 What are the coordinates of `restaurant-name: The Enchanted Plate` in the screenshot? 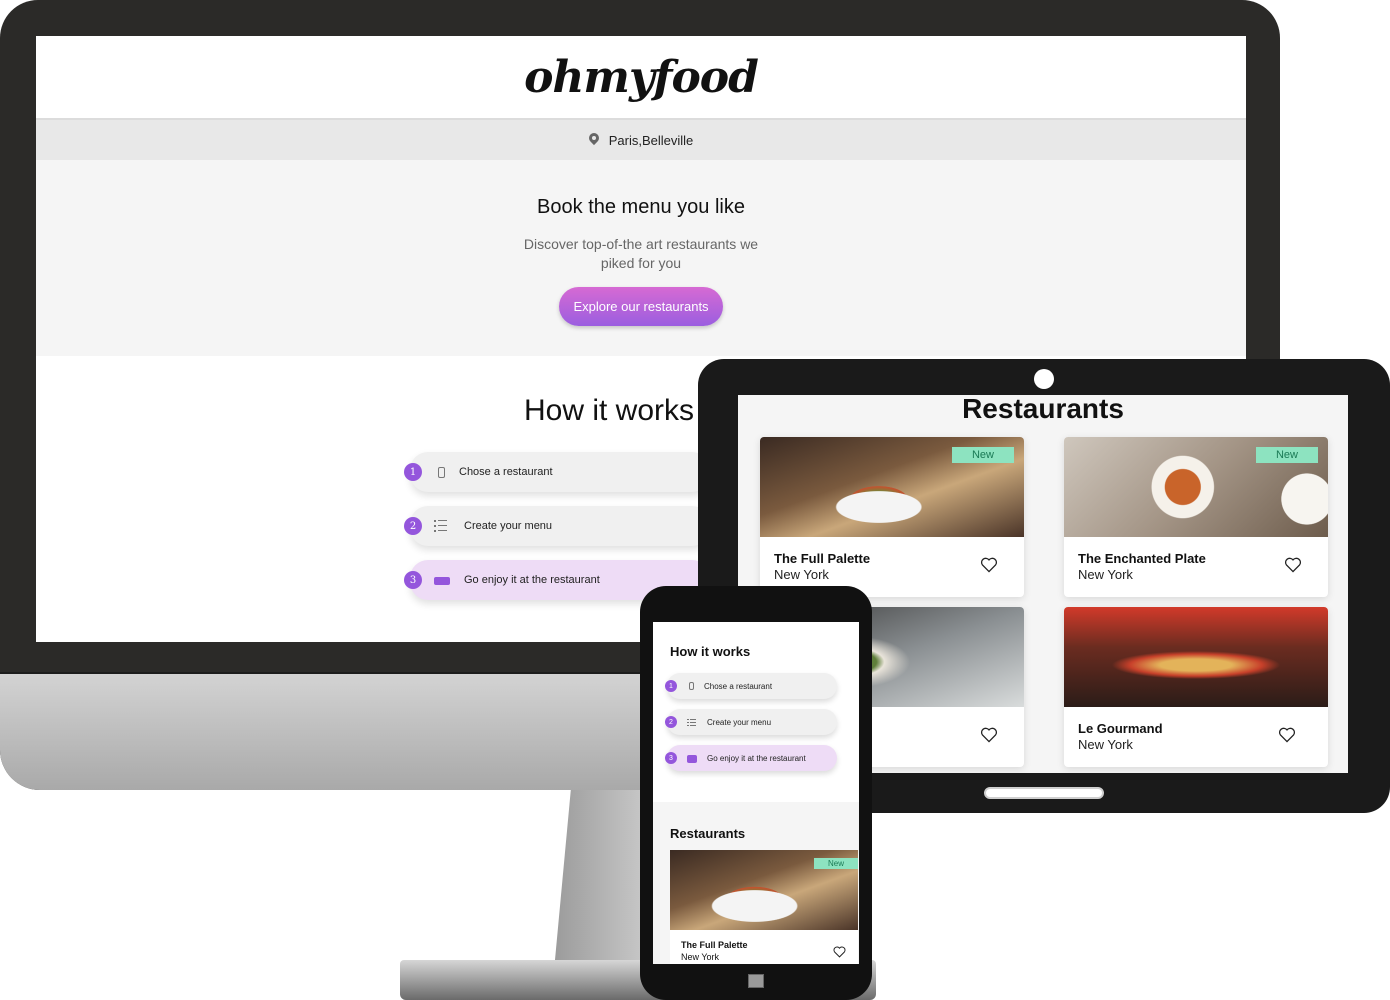 It's located at (1142, 558).